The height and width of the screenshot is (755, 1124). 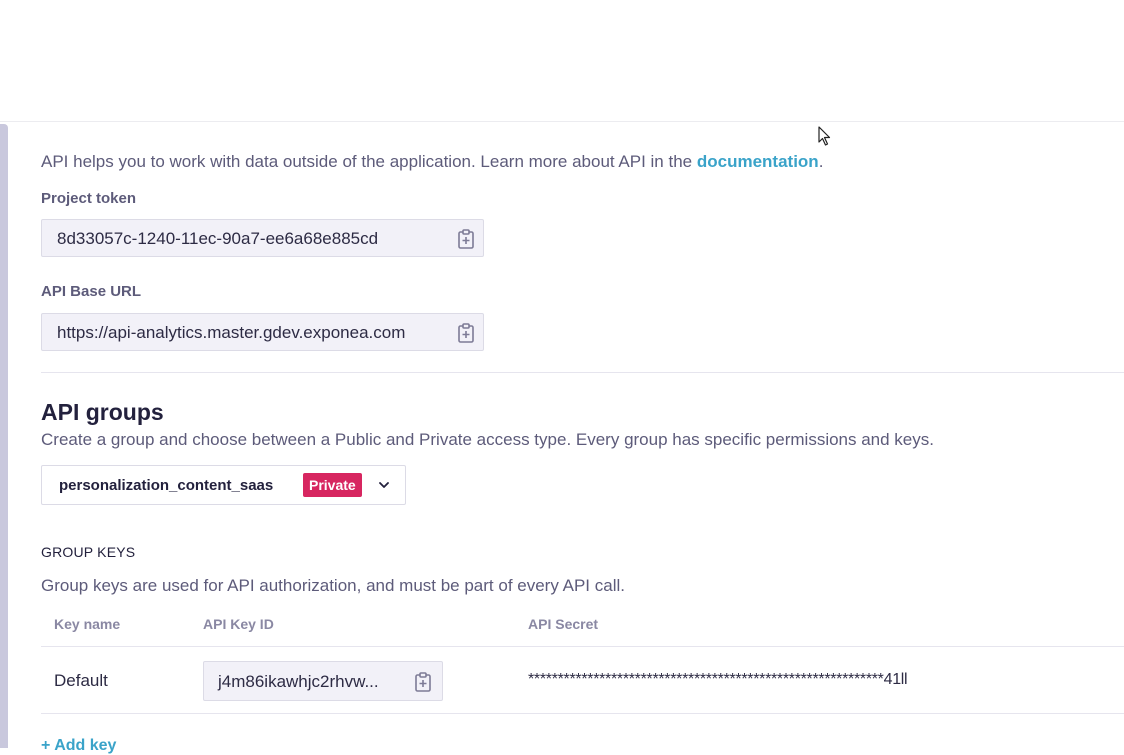 What do you see at coordinates (821, 161) in the screenshot?
I see `intro-end: .` at bounding box center [821, 161].